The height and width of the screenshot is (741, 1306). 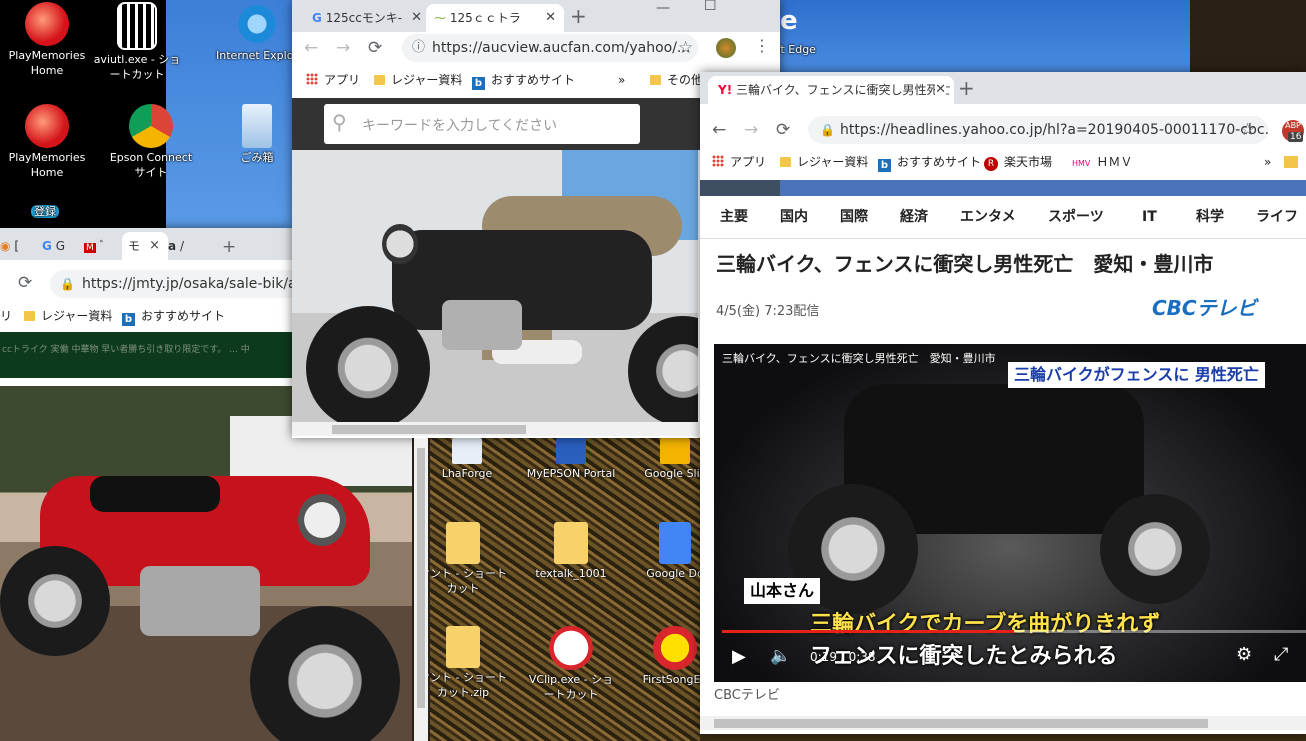 I want to click on desktop-icon-recycle-bin: ごみ箱, so click(x=257, y=134).